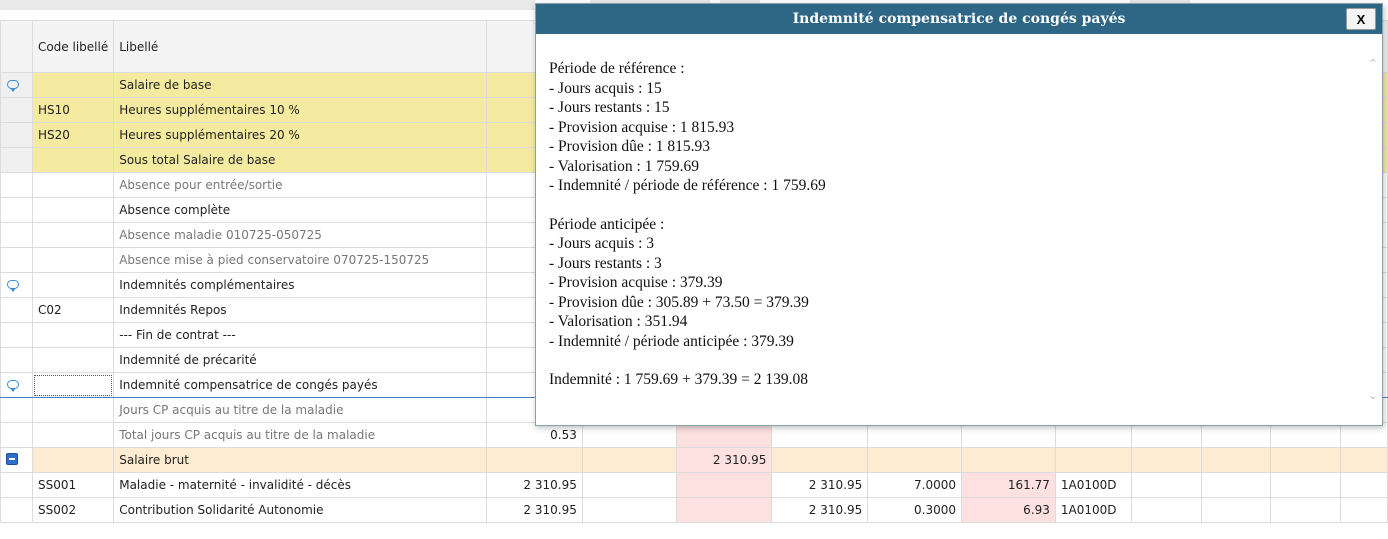 The height and width of the screenshot is (539, 1388). What do you see at coordinates (300, 185) in the screenshot?
I see `label-cell: Absence pour entrée/sortie` at bounding box center [300, 185].